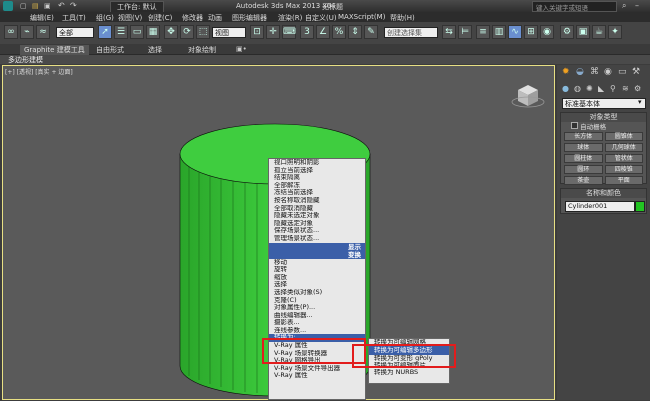  What do you see at coordinates (577, 88) in the screenshot?
I see `shapes-category-icon: ◍` at bounding box center [577, 88].